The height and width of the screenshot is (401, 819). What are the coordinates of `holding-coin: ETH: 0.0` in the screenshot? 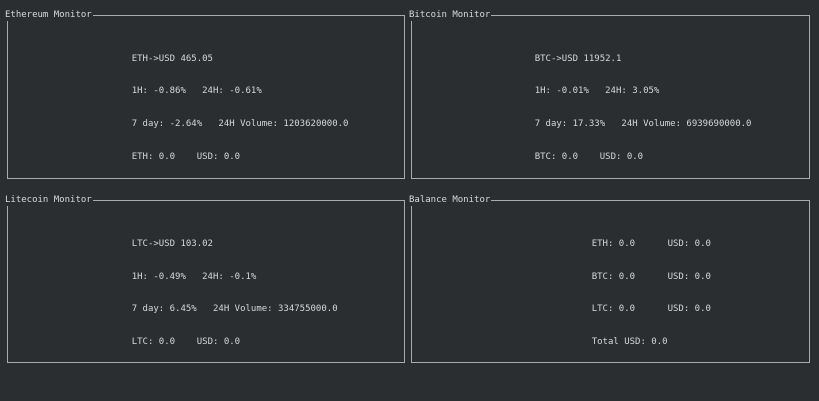 It's located at (153, 157).